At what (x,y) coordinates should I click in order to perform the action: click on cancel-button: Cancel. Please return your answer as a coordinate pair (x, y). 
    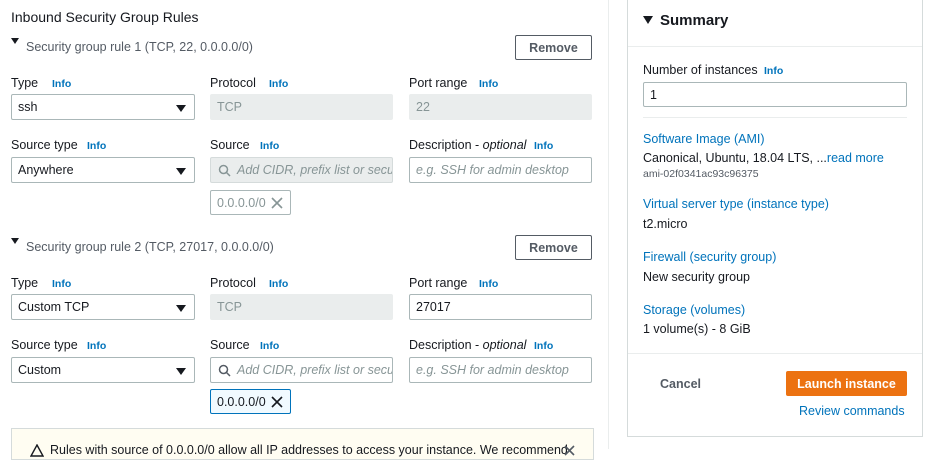
    Looking at the image, I should click on (680, 384).